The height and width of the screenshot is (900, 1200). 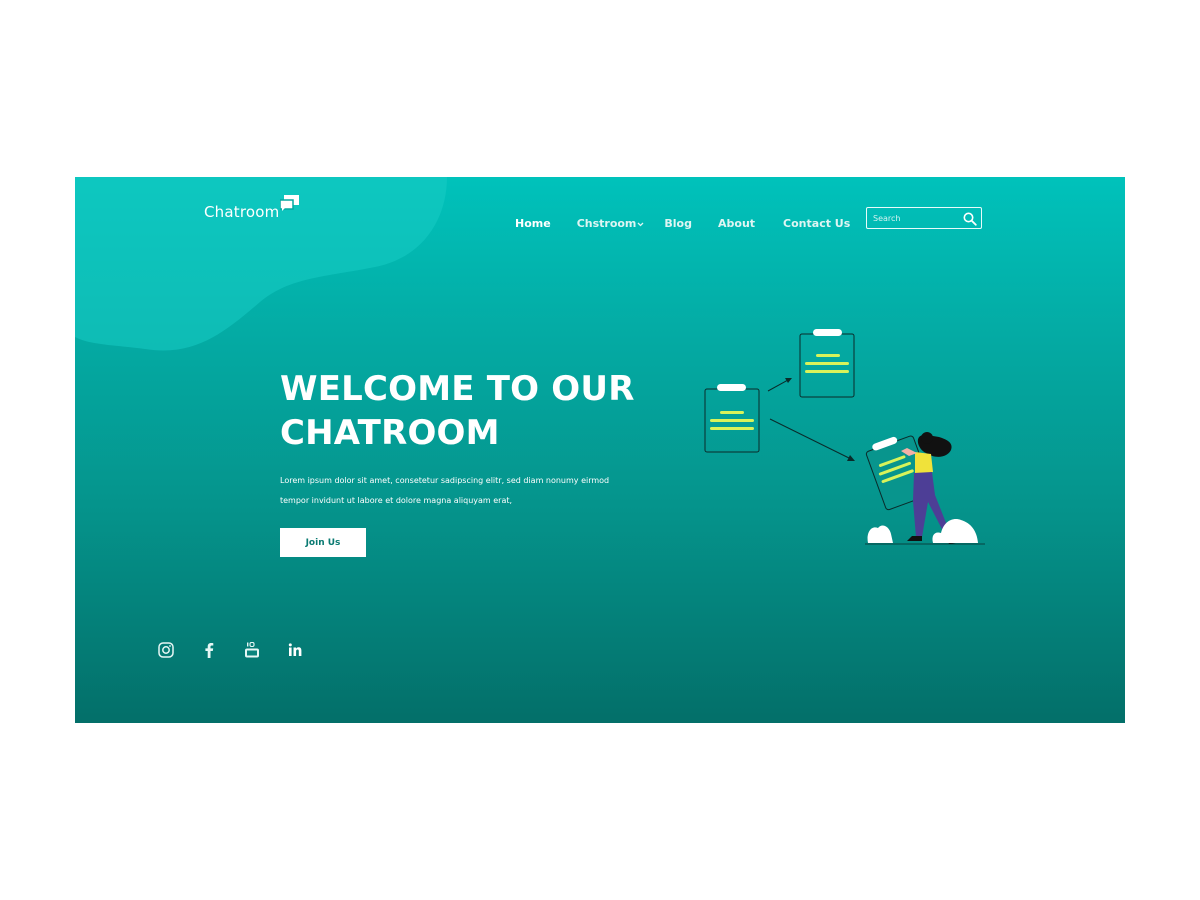 What do you see at coordinates (242, 212) in the screenshot?
I see `brand-name: Chatroom` at bounding box center [242, 212].